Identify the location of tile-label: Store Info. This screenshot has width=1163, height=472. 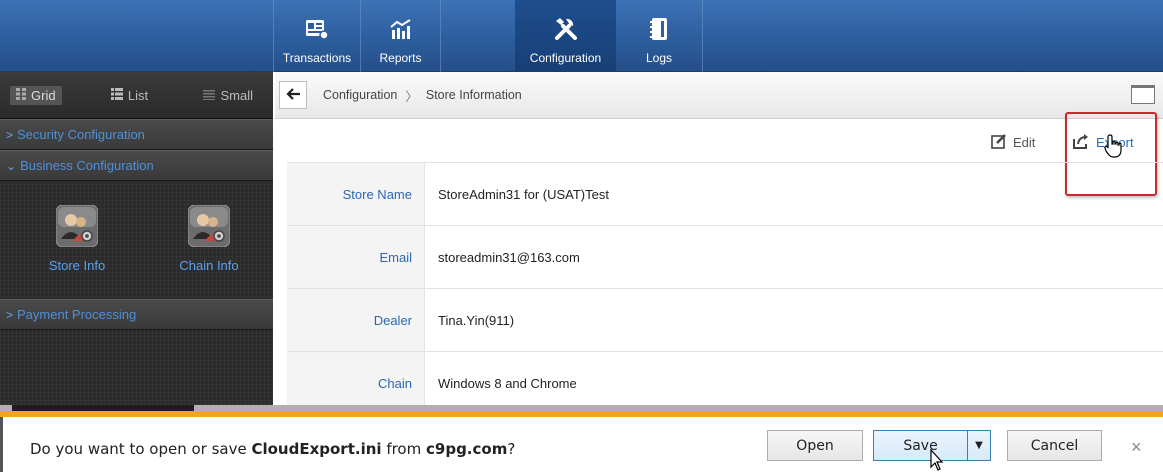
(77, 265).